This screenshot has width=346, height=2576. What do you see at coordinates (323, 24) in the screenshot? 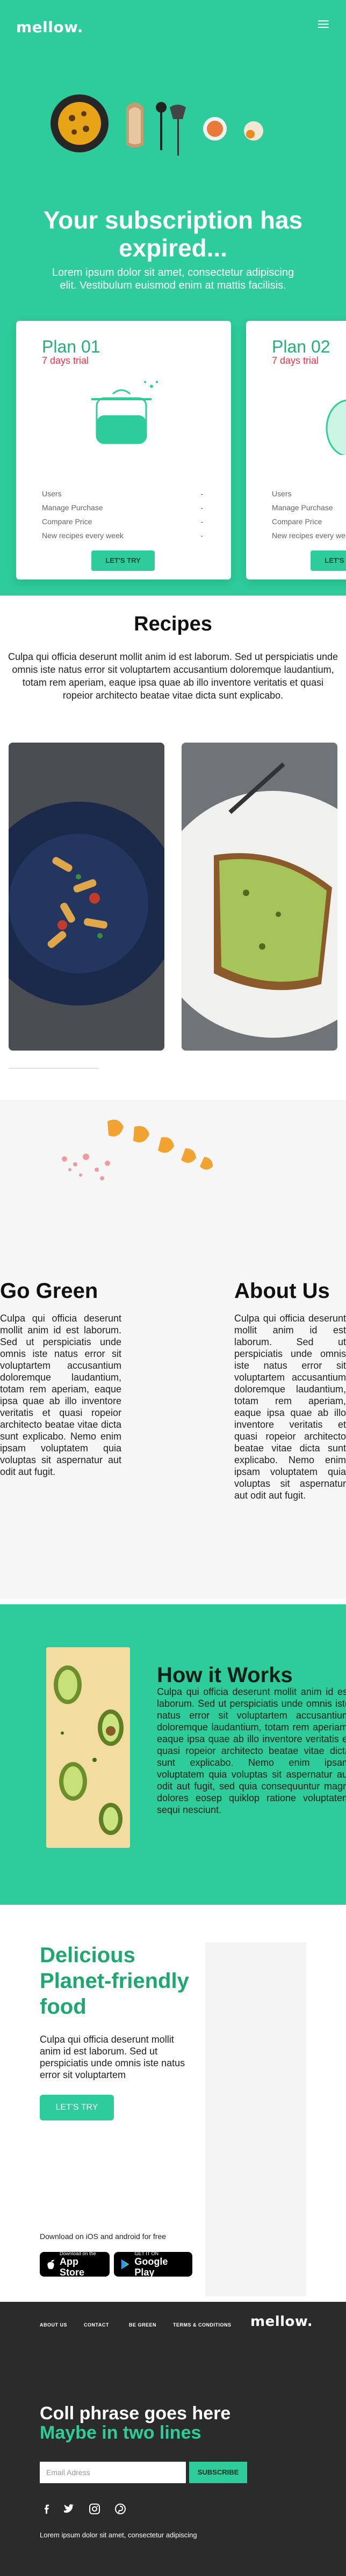
I see `hamburger-menu-icon` at bounding box center [323, 24].